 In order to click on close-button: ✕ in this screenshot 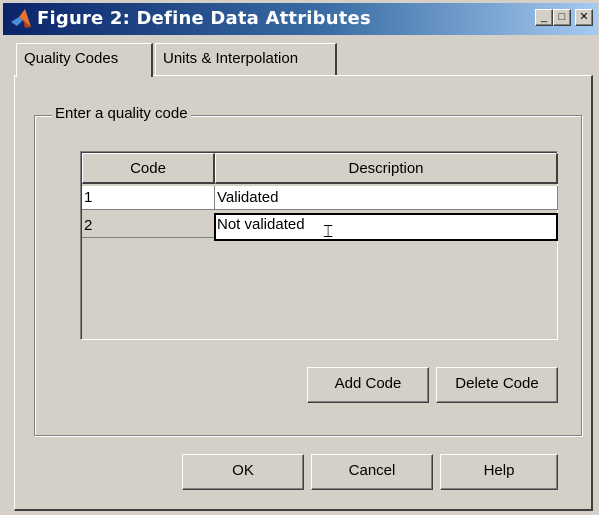, I will do `click(584, 17)`.